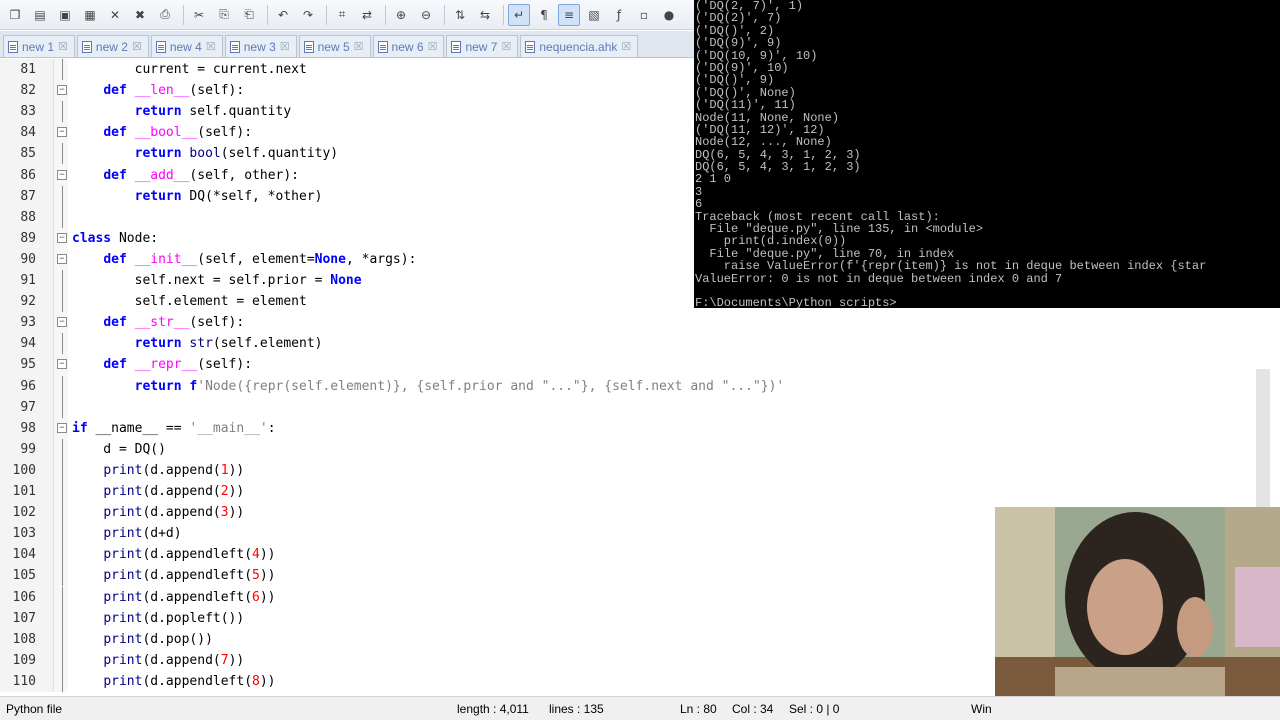  I want to click on sync-h-icon: ⇆, so click(485, 15).